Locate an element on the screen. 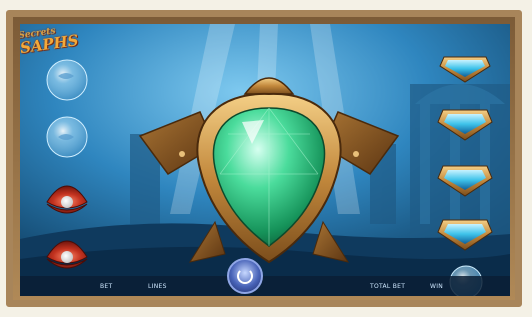  hud-bar: BET LINES TOTAL BET WIN is located at coordinates (265, 286).